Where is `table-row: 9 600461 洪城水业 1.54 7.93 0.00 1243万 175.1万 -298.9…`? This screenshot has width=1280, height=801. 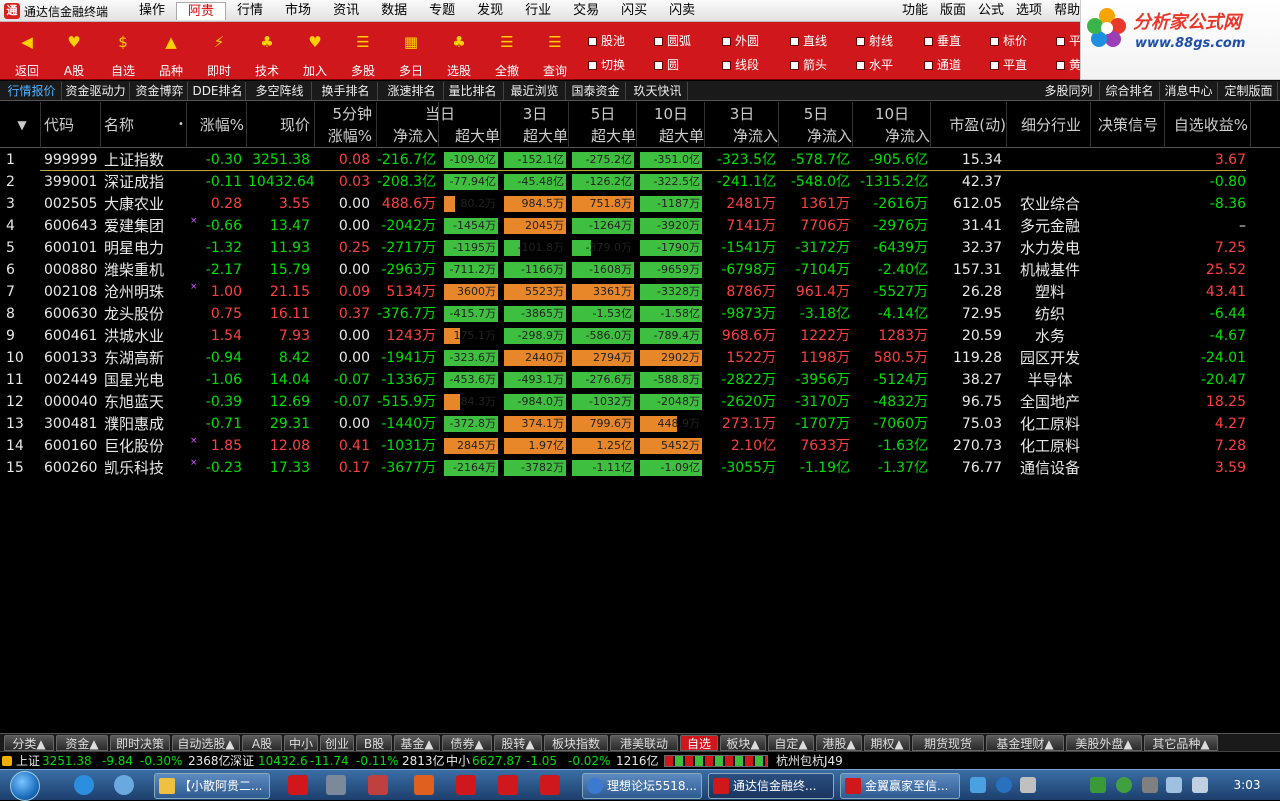 table-row: 9 600461 洪城水业 1.54 7.93 0.00 1243万 175.1万 -298.9… is located at coordinates (640, 336).